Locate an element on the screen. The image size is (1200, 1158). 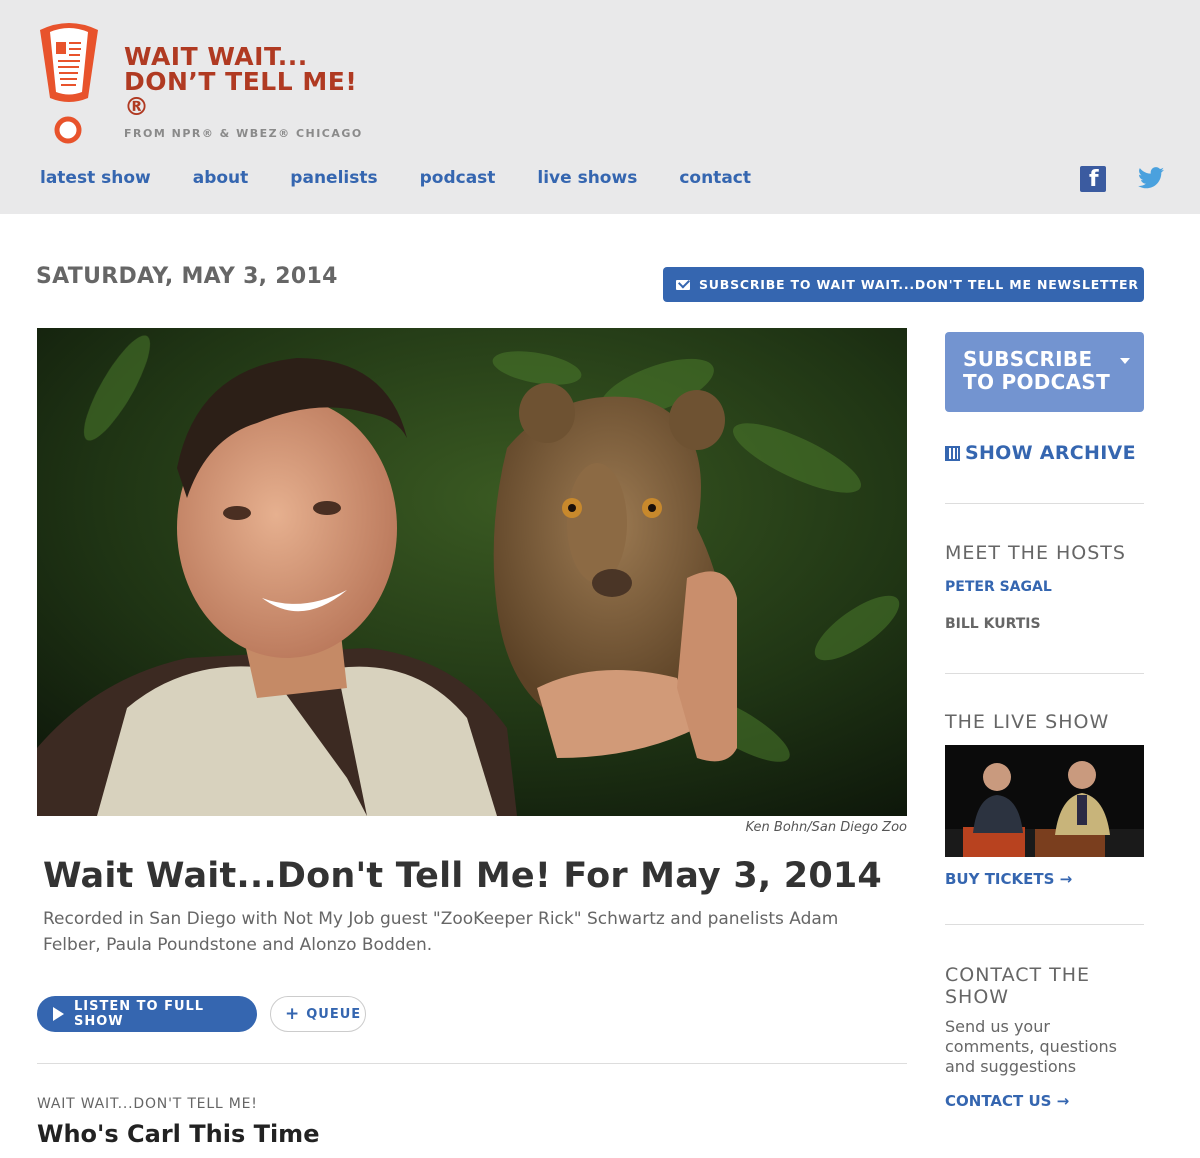
listen-full-show-button: LISTEN TO FULL SHOW is located at coordinates (147, 1014).